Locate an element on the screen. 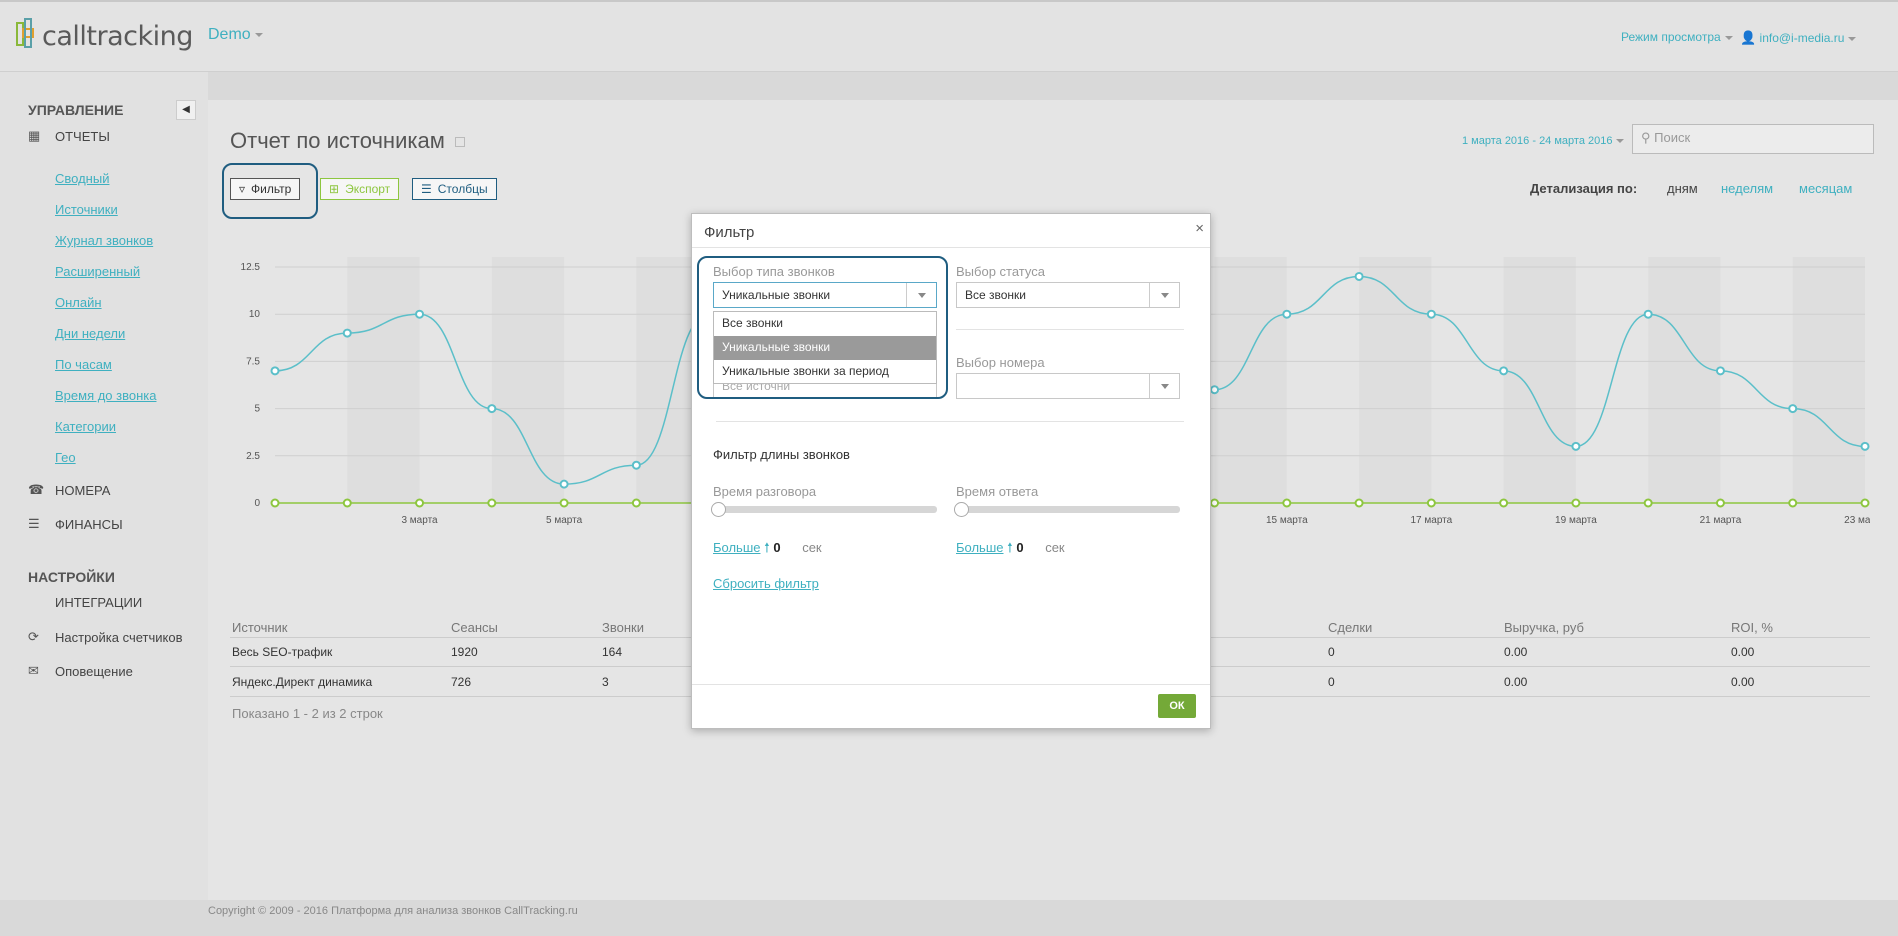 The height and width of the screenshot is (936, 1898). view-mode-dropdown: Режим просмотра is located at coordinates (1677, 37).